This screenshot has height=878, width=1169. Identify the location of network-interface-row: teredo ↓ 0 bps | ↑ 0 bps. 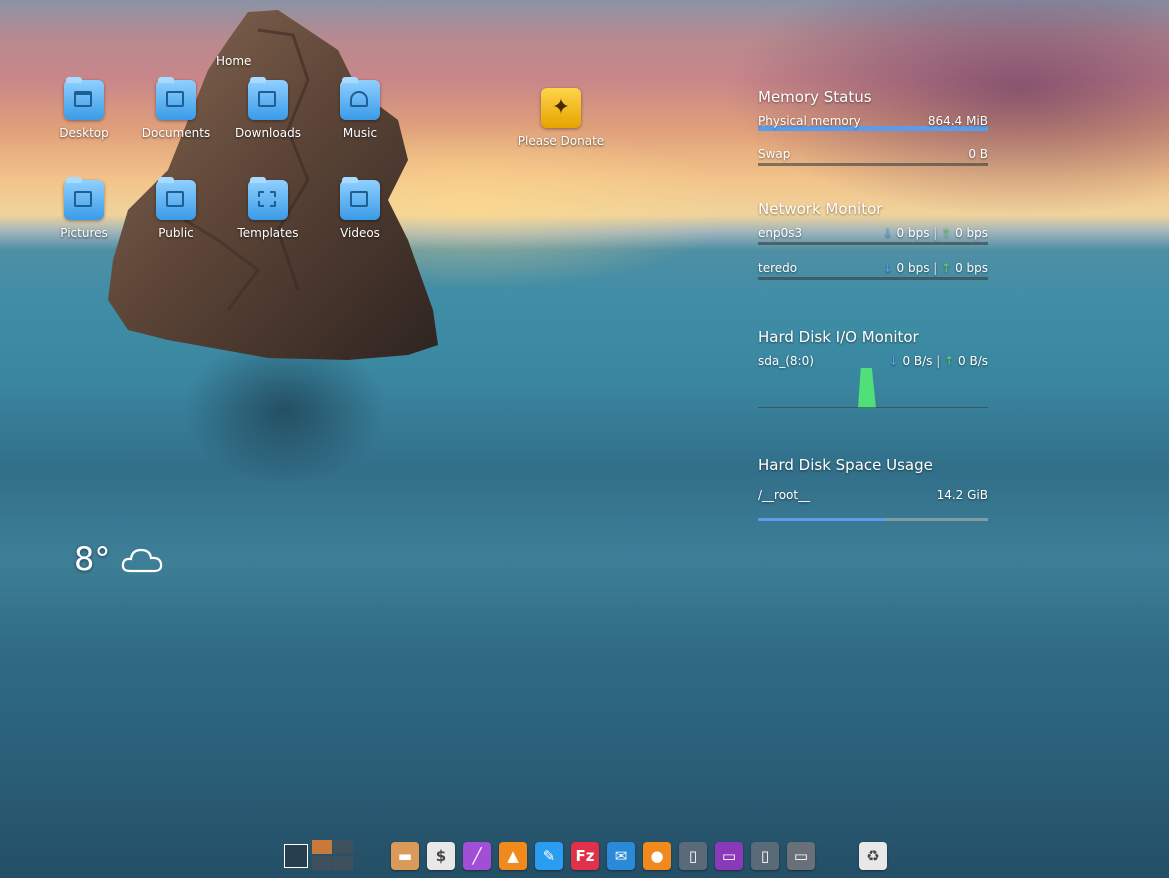
(873, 268).